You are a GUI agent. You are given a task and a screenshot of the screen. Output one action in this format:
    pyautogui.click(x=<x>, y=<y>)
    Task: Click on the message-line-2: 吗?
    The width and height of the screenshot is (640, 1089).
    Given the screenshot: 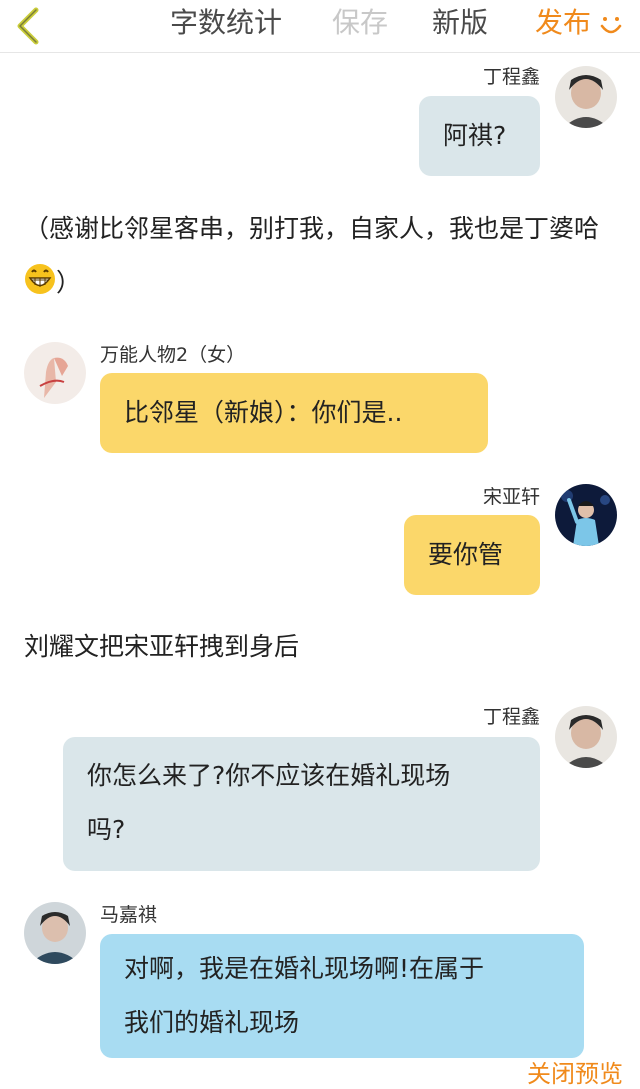 What is the action you would take?
    pyautogui.click(x=106, y=829)
    